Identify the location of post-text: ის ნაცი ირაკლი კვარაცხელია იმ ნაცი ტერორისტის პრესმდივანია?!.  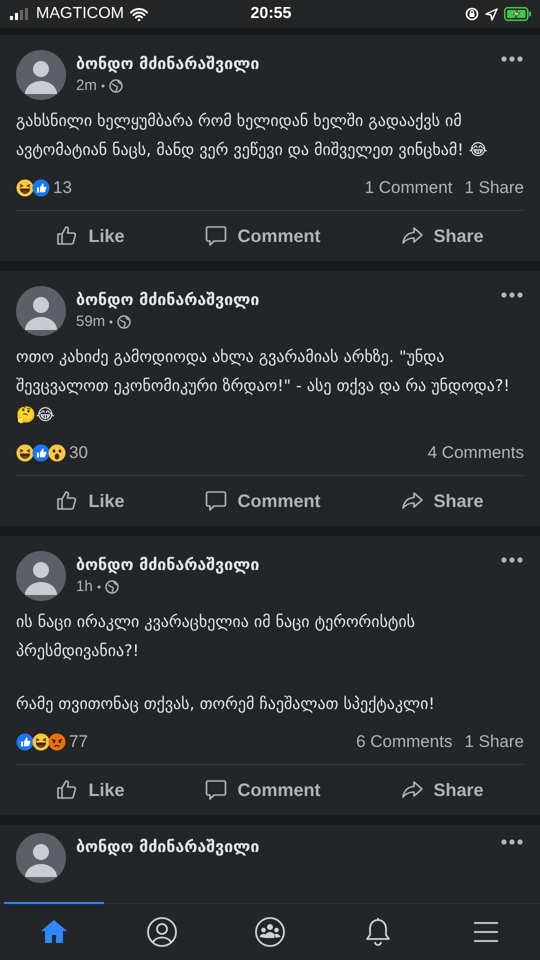
(216, 636).